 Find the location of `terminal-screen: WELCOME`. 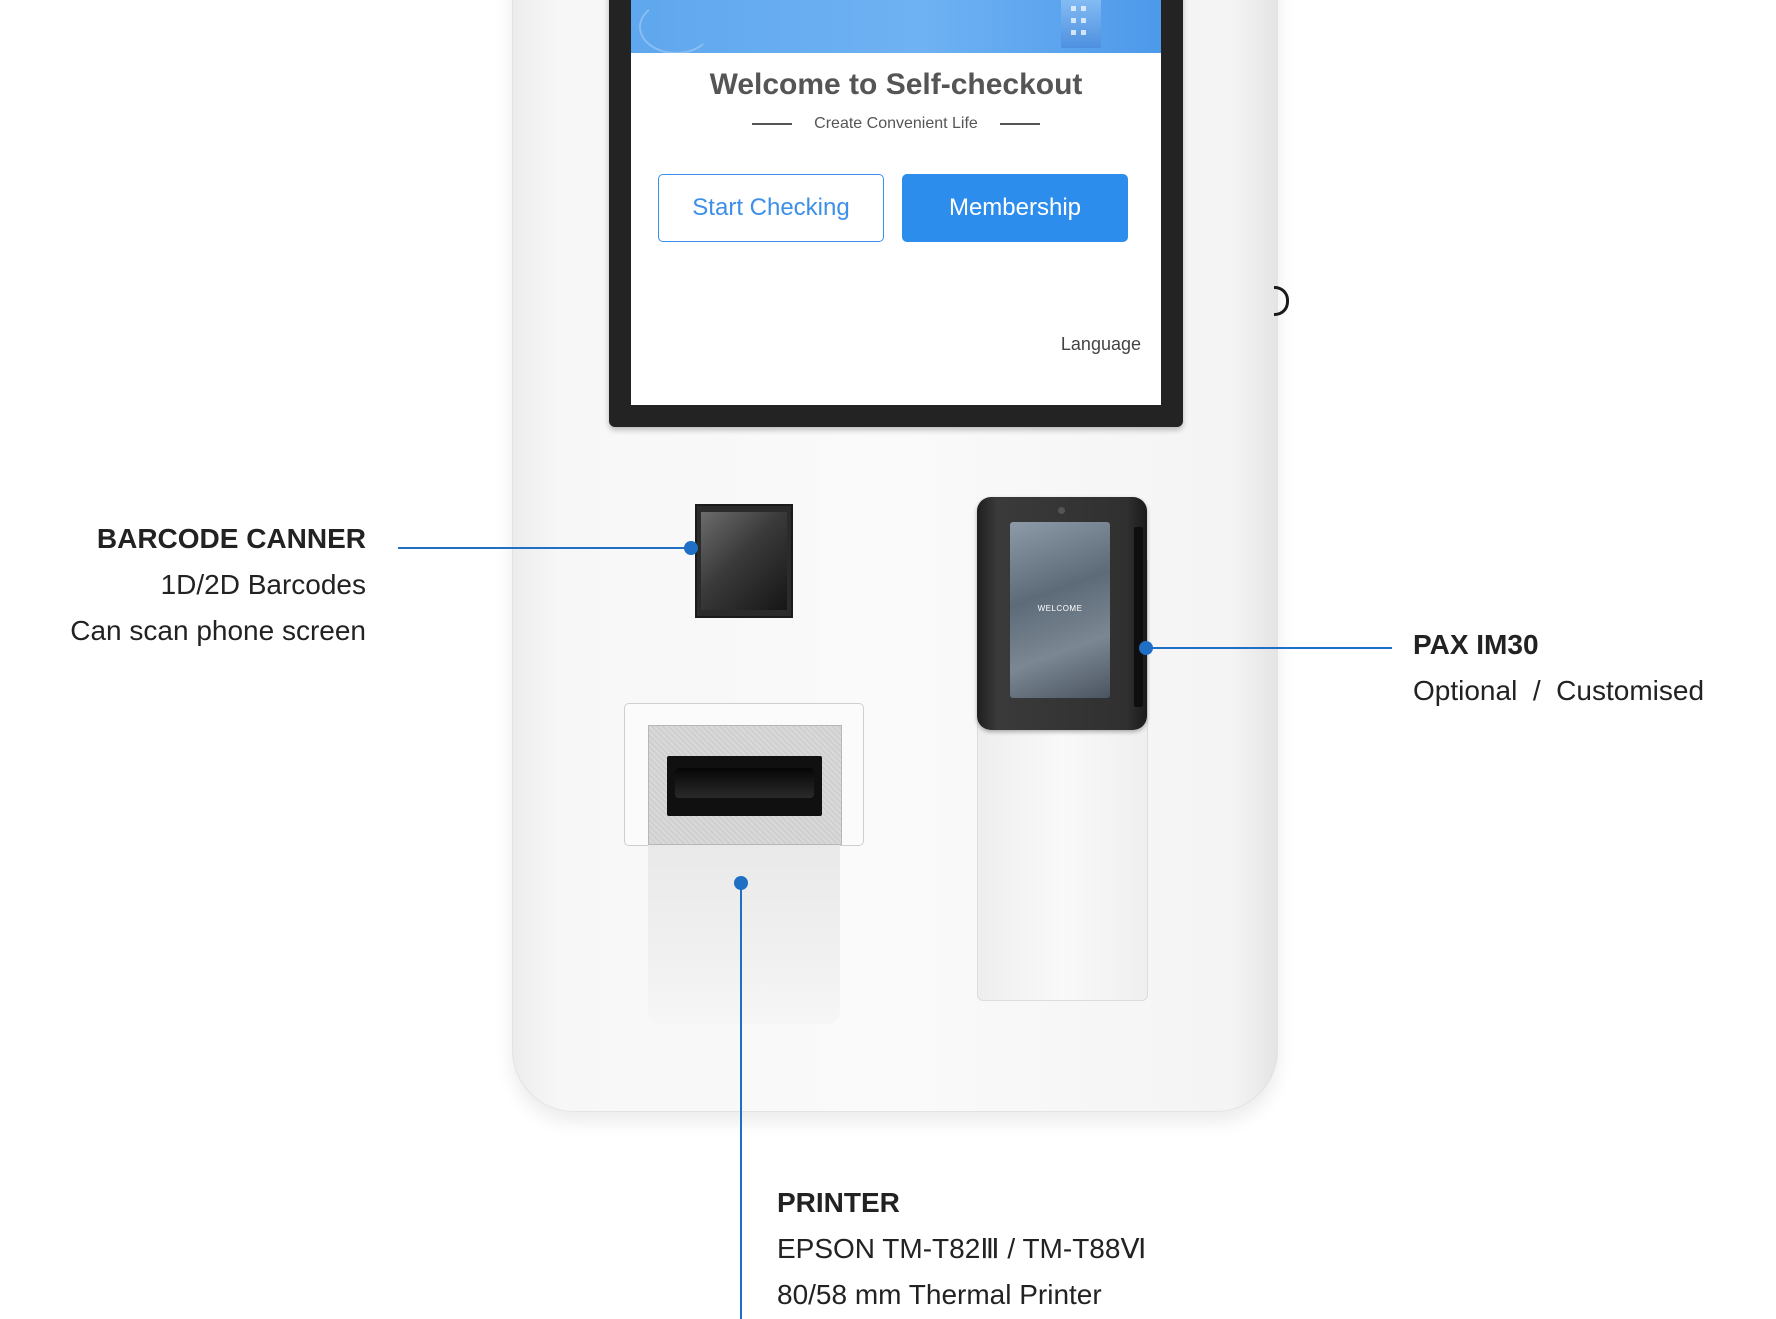

terminal-screen: WELCOME is located at coordinates (1060, 610).